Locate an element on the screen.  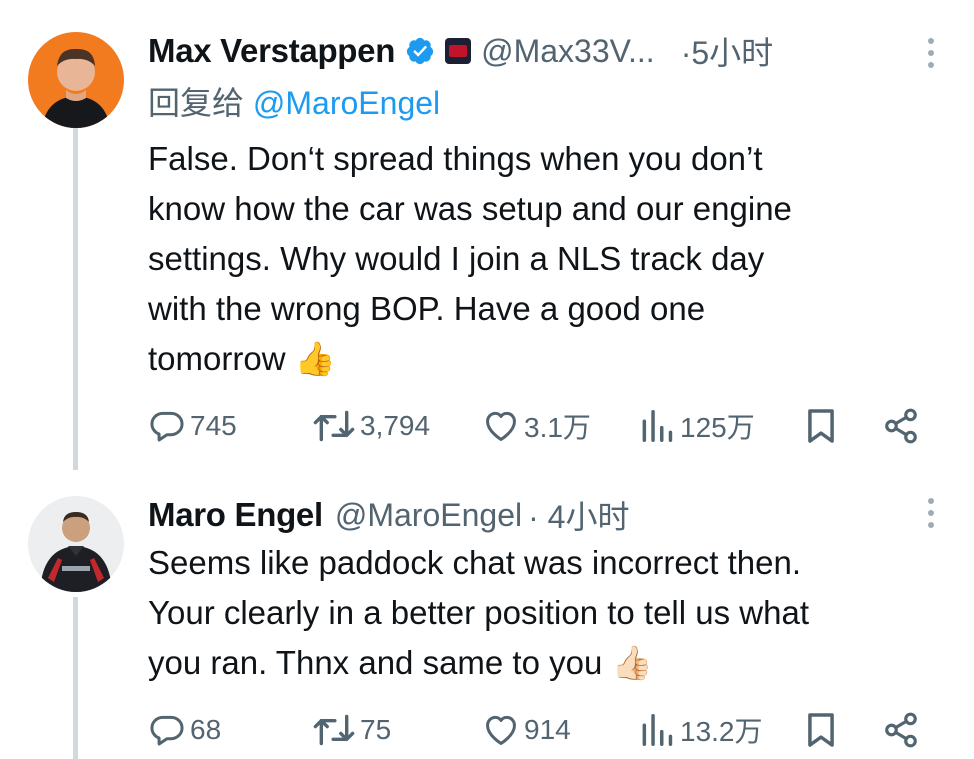
action-bar: 745 3,794 3.1万 125万 is located at coordinates (538, 426).